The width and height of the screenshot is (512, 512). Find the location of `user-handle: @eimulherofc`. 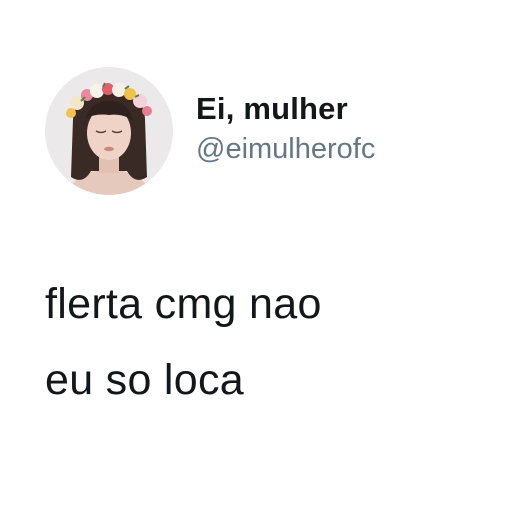

user-handle: @eimulherofc is located at coordinates (285, 149).